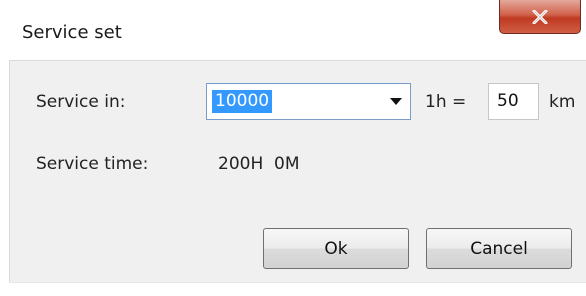 This screenshot has width=586, height=296. Describe the element at coordinates (499, 248) in the screenshot. I see `cancel-button: Cancel` at that location.